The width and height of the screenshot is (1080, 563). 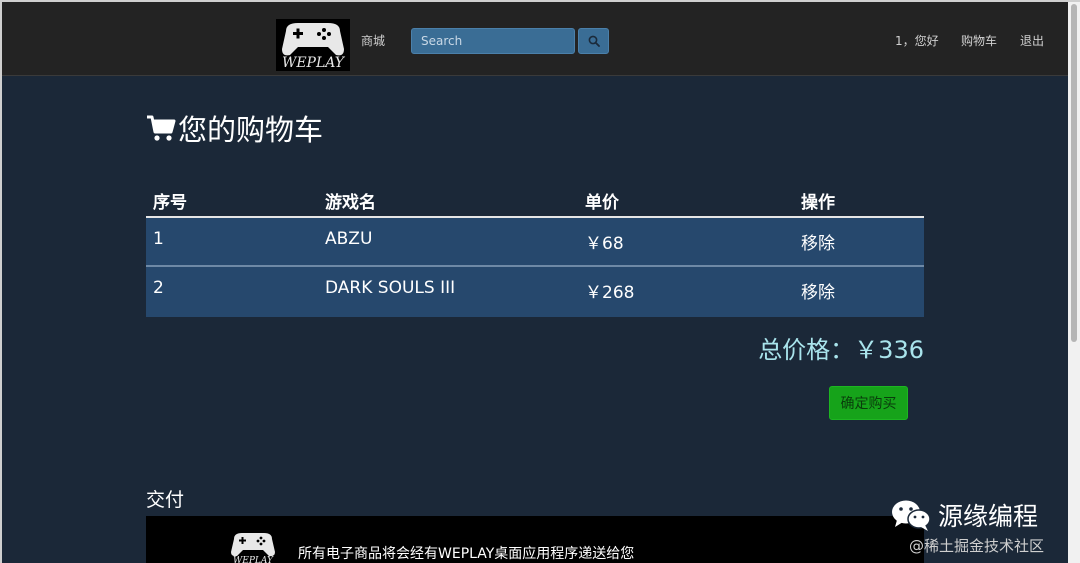 I want to click on table-row: 2 DARK SOULS III ￥268 移除, so click(x=535, y=292).